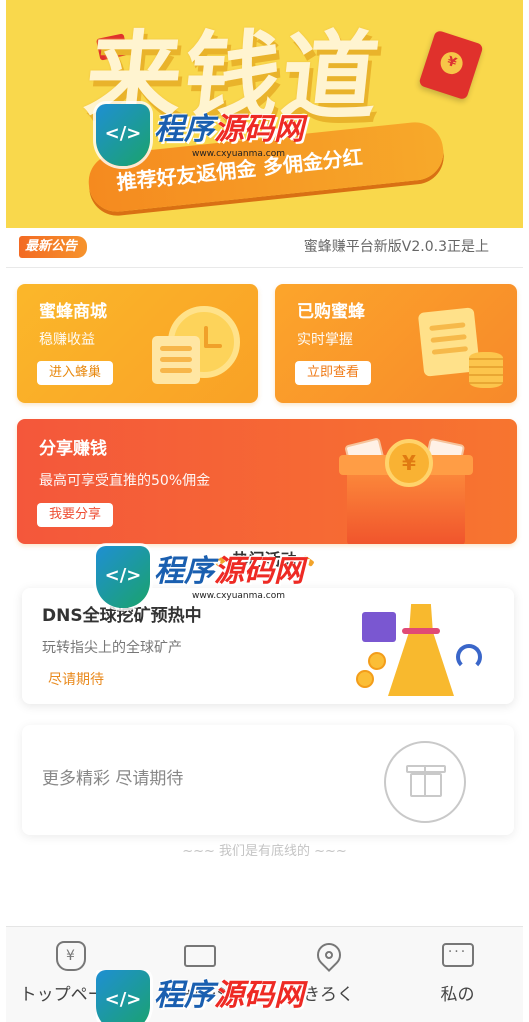  What do you see at coordinates (70, 995) in the screenshot?
I see `tab-home-label: トップページ` at bounding box center [70, 995].